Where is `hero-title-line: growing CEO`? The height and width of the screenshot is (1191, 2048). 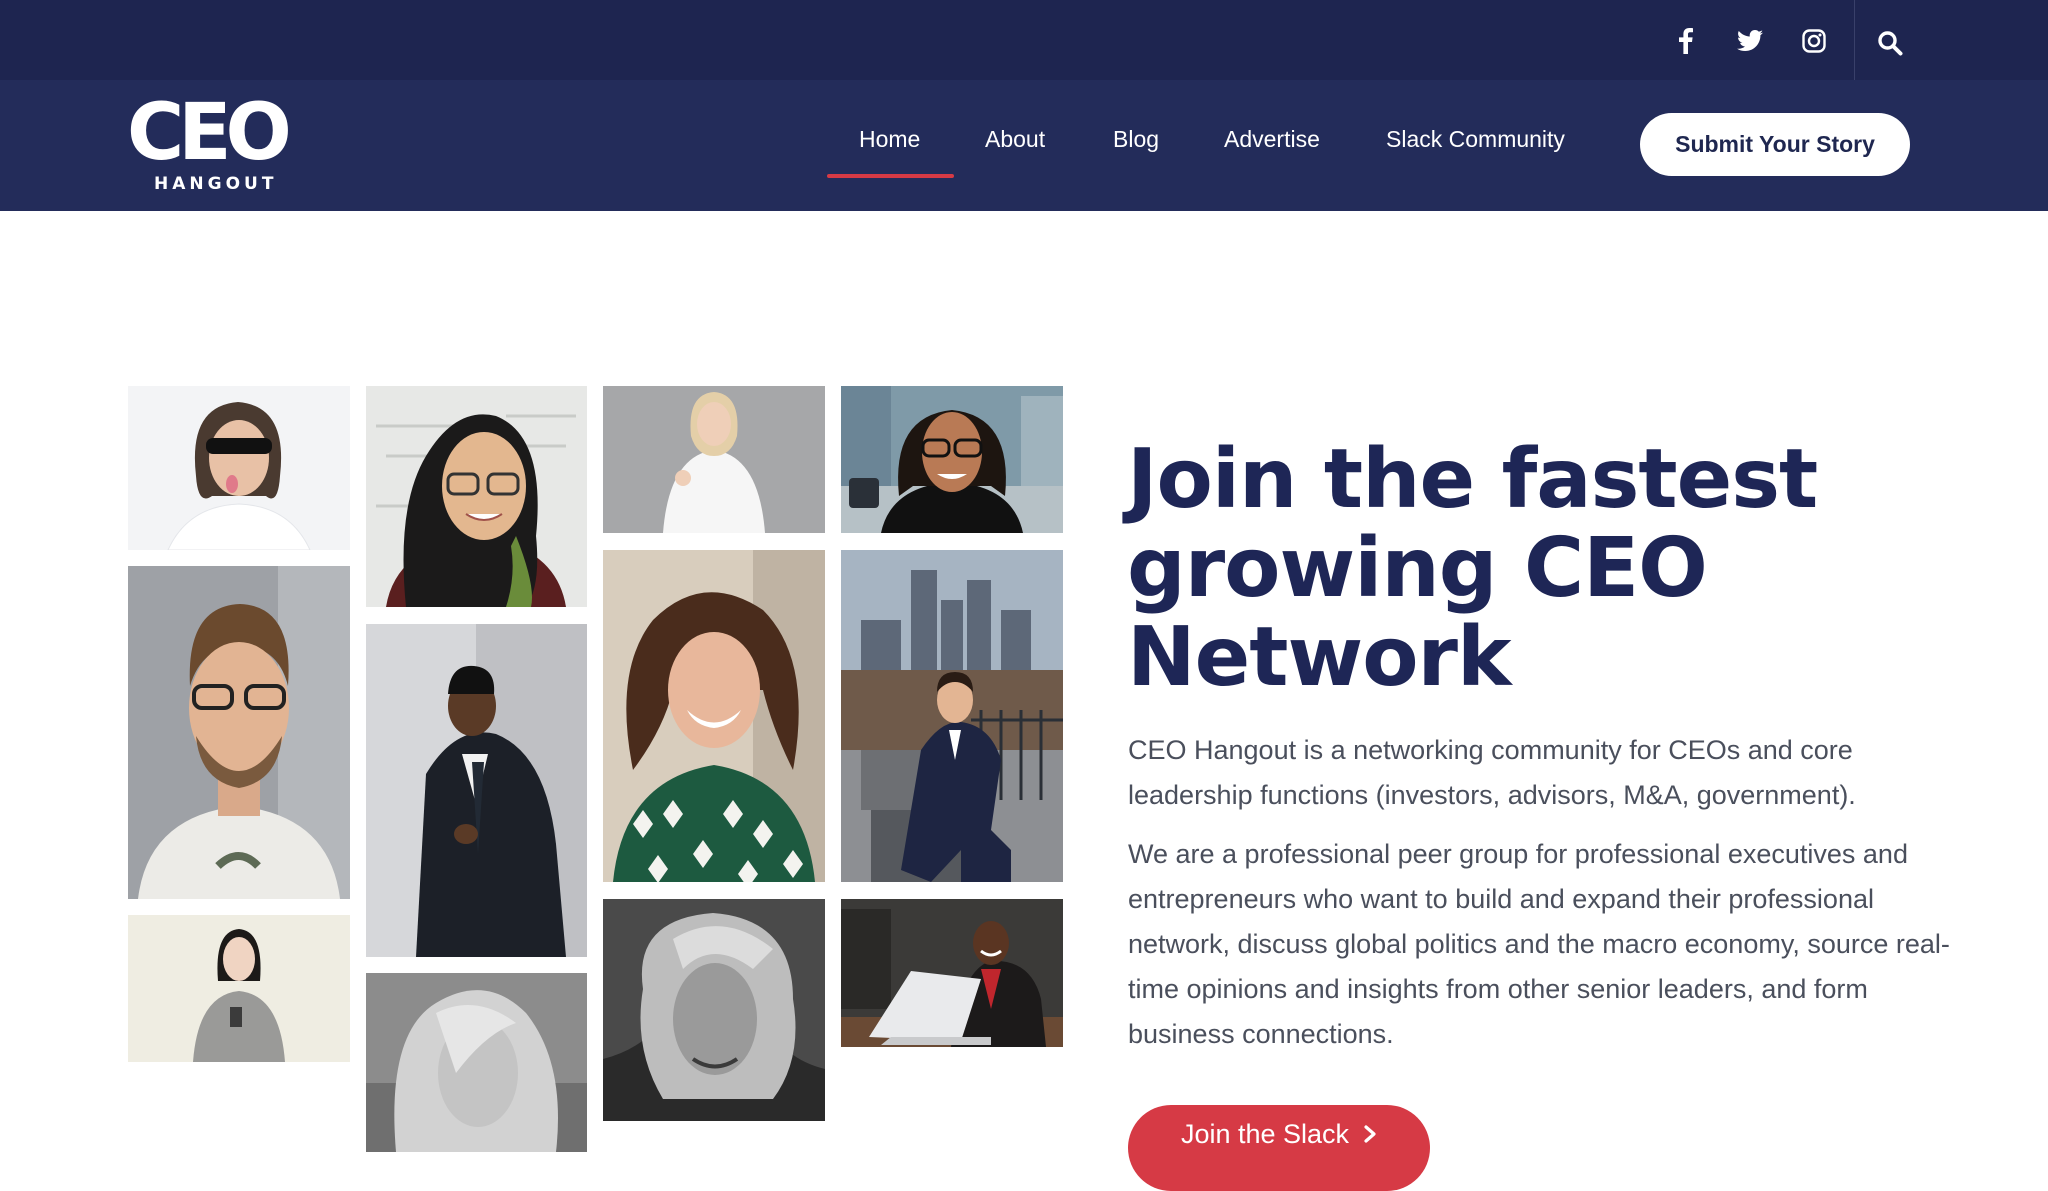
hero-title-line: growing CEO is located at coordinates (1417, 568).